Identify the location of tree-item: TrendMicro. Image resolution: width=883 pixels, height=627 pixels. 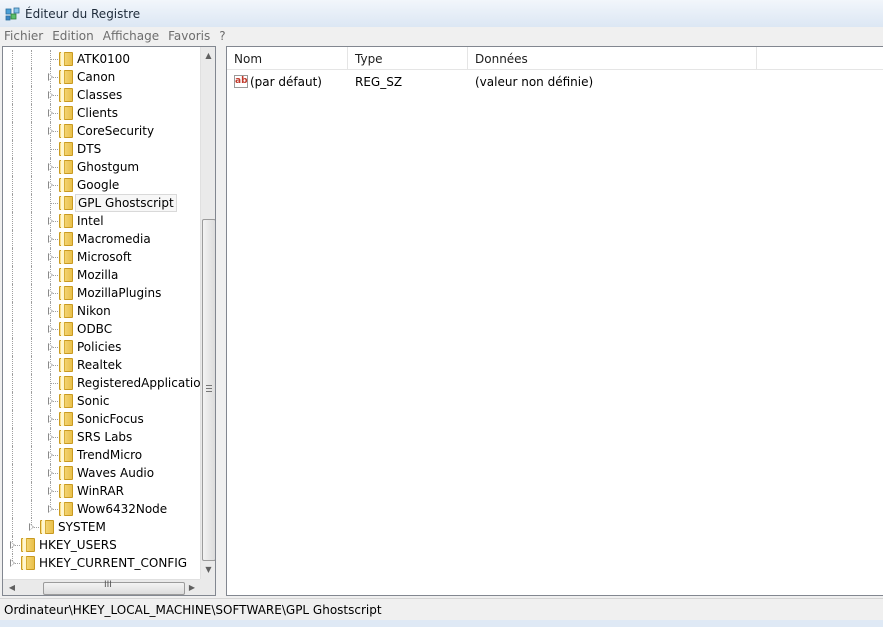
(101, 455).